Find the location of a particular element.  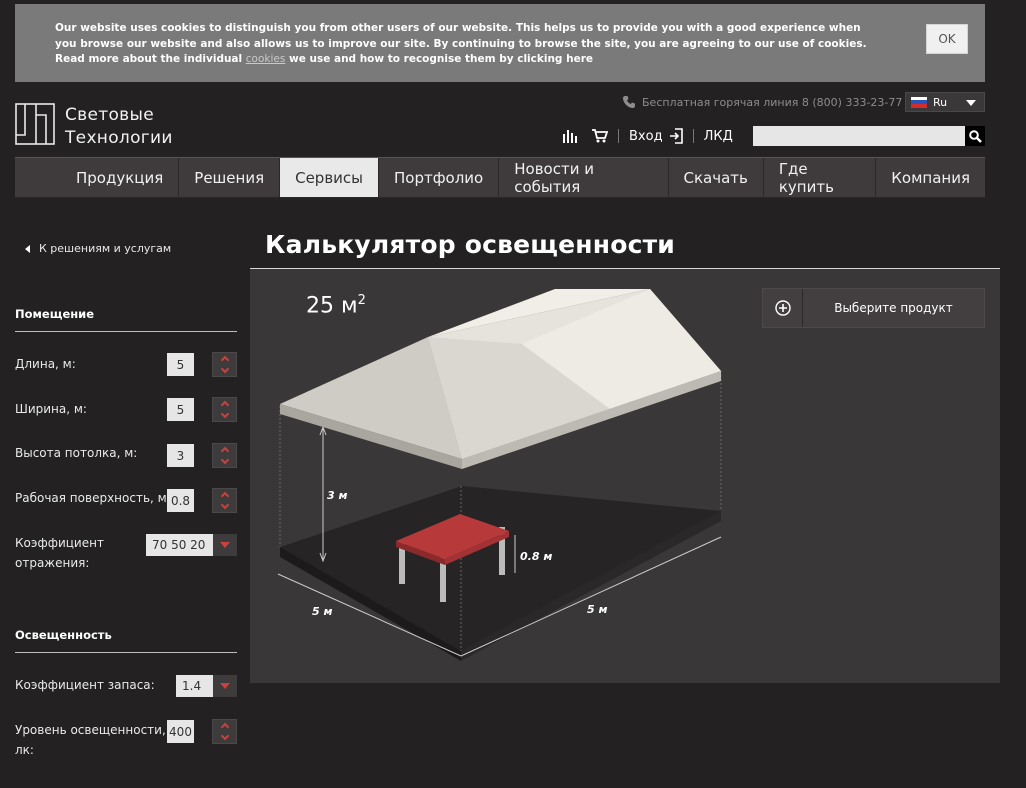

compare-chart-icon is located at coordinates (570, 136).